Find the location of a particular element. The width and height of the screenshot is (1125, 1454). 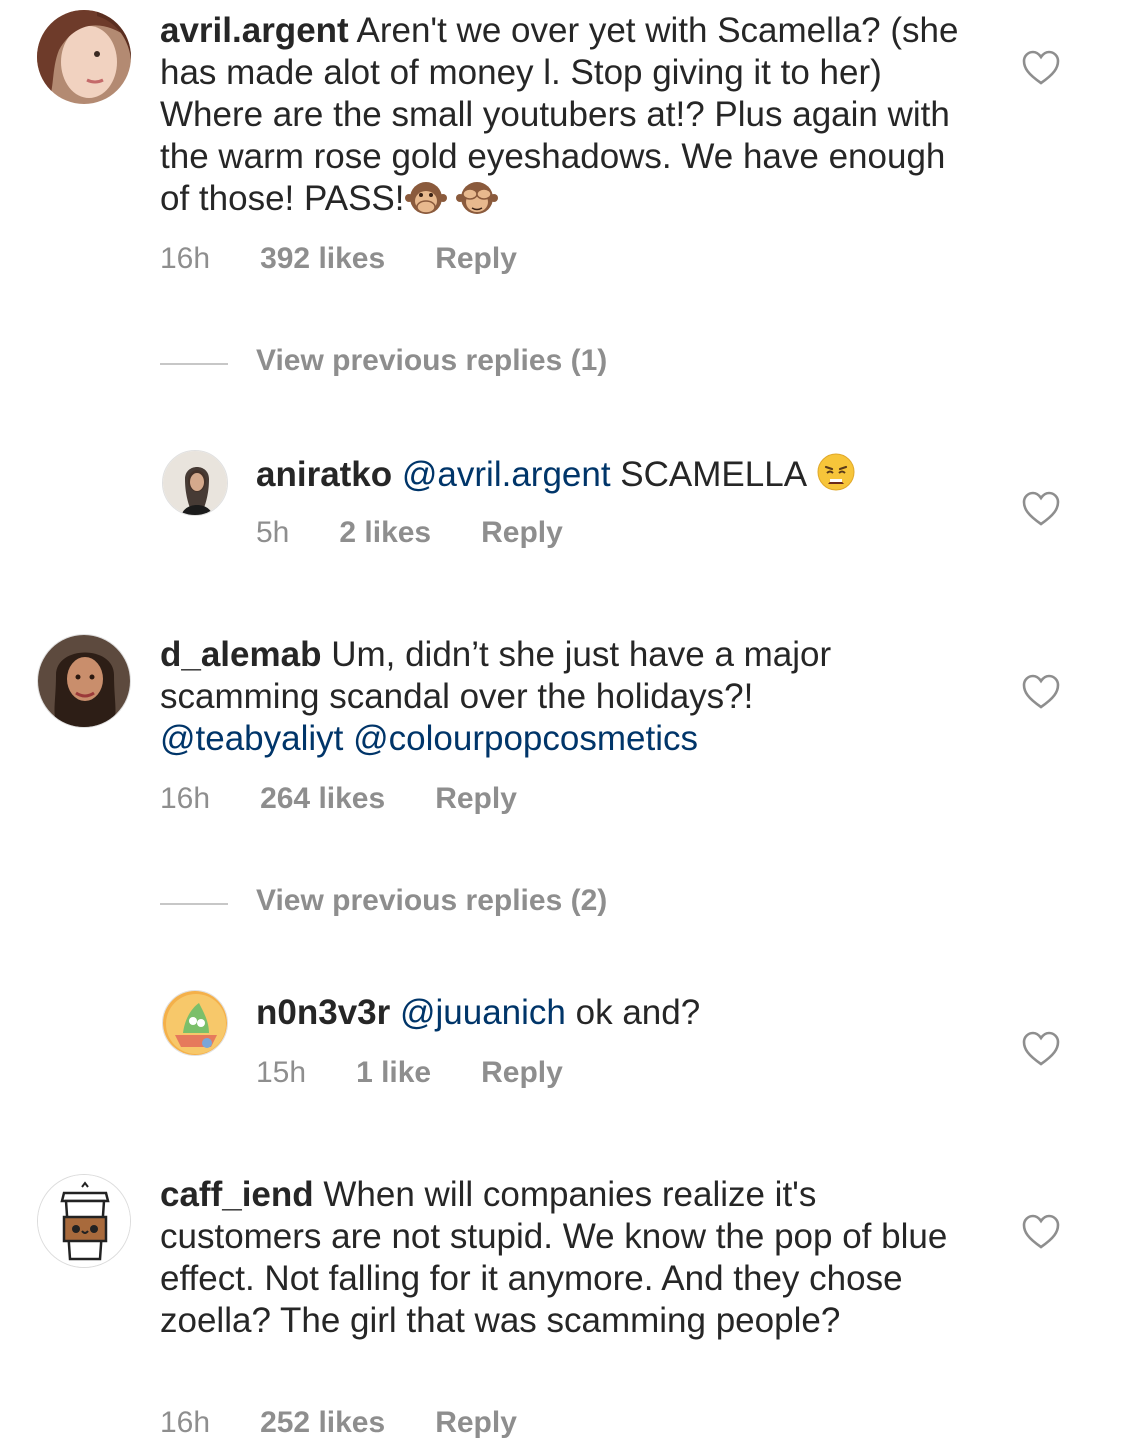

reply-likes: 1 like is located at coordinates (393, 1072).